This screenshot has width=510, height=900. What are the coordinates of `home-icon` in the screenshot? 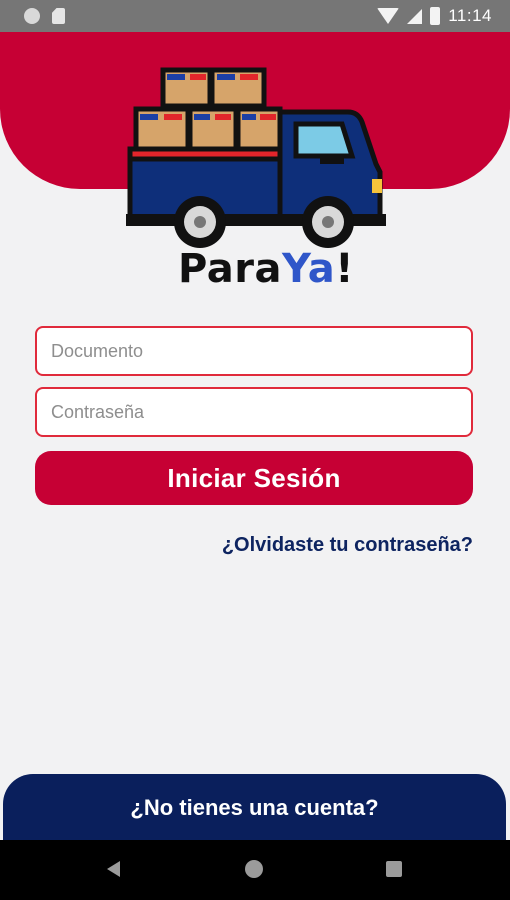 It's located at (254, 869).